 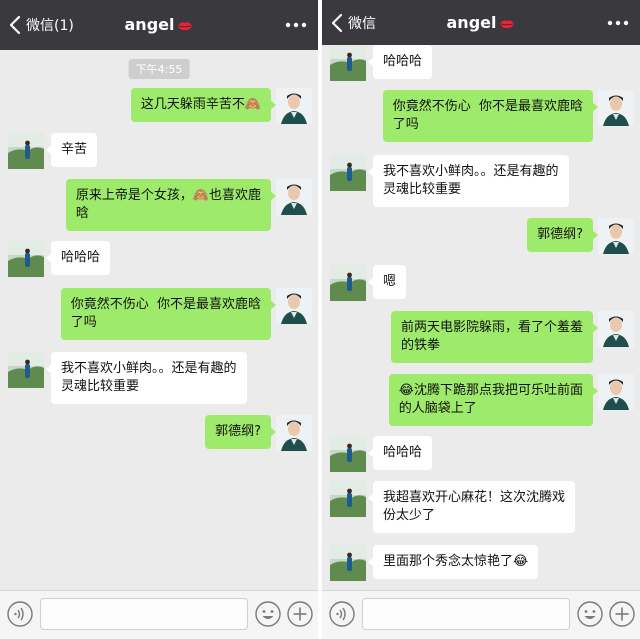 What do you see at coordinates (203, 105) in the screenshot?
I see `message-bubble-sent: 这几天躲雨辛苦不🙈` at bounding box center [203, 105].